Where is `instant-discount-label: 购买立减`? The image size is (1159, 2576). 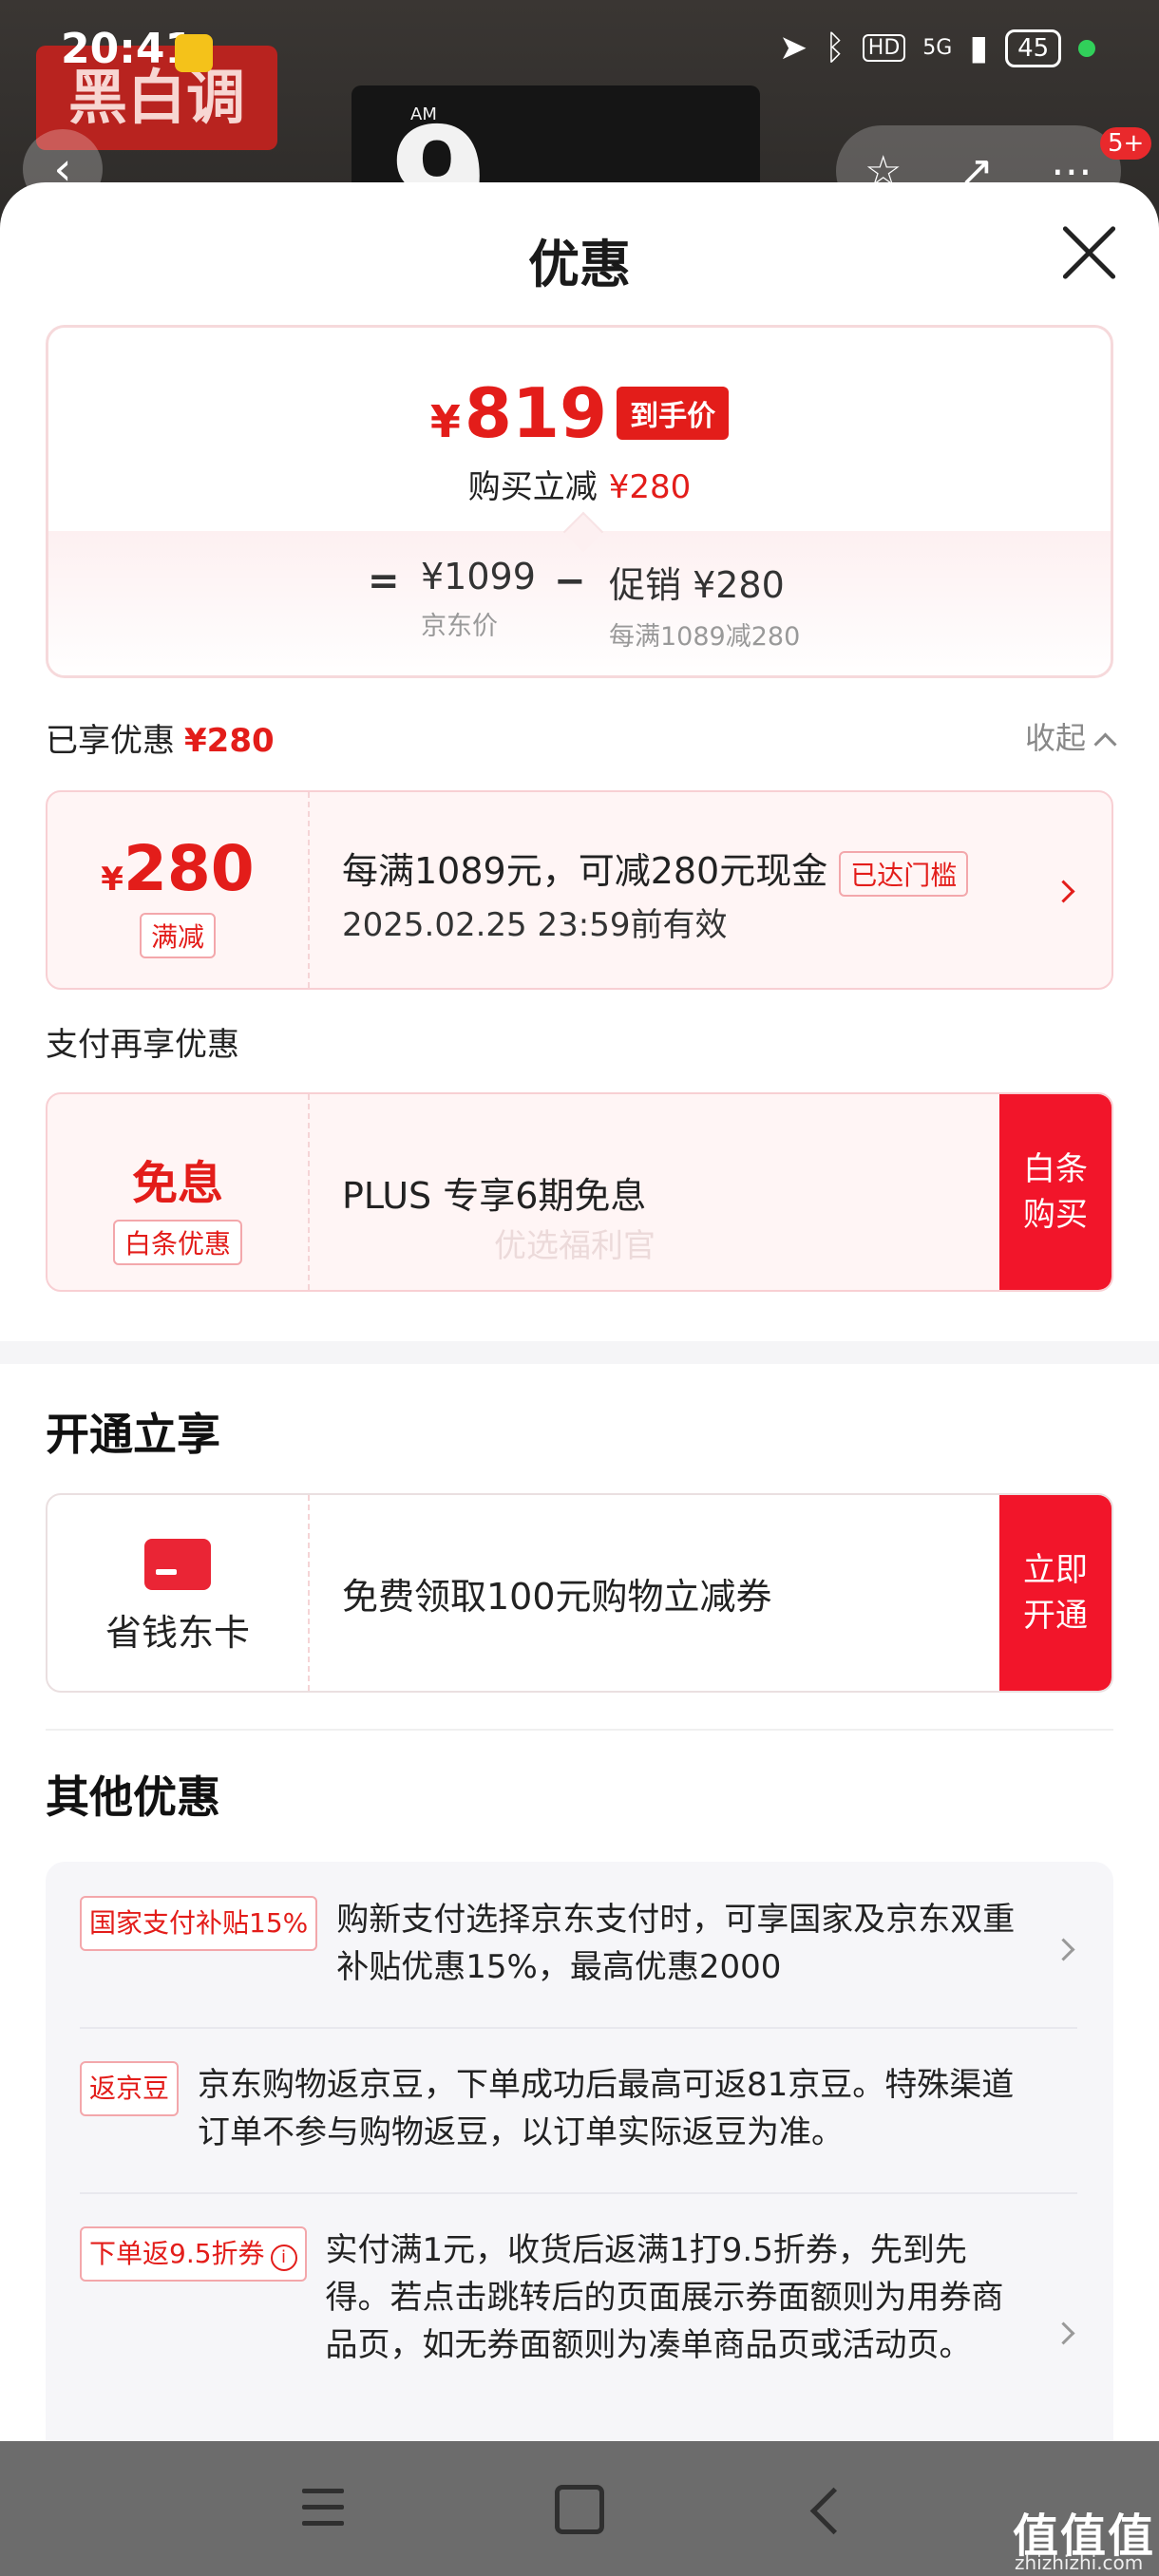
instant-discount-label: 购买立减 is located at coordinates (532, 487).